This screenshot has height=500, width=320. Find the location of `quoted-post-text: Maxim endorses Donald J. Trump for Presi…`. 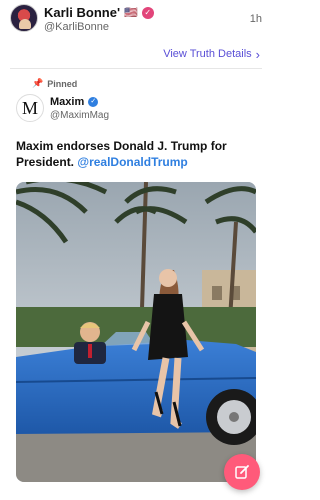

quoted-post-text: Maxim endorses Donald J. Trump for Presi… is located at coordinates (136, 154).